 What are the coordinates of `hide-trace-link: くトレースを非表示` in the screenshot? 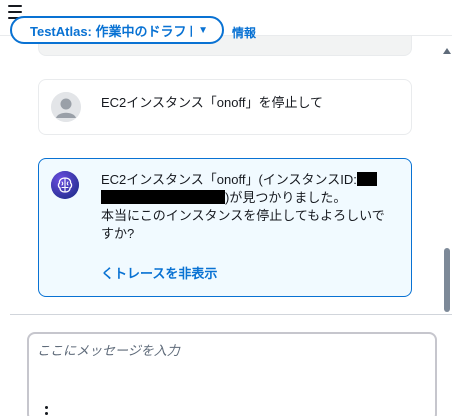 It's located at (159, 272).